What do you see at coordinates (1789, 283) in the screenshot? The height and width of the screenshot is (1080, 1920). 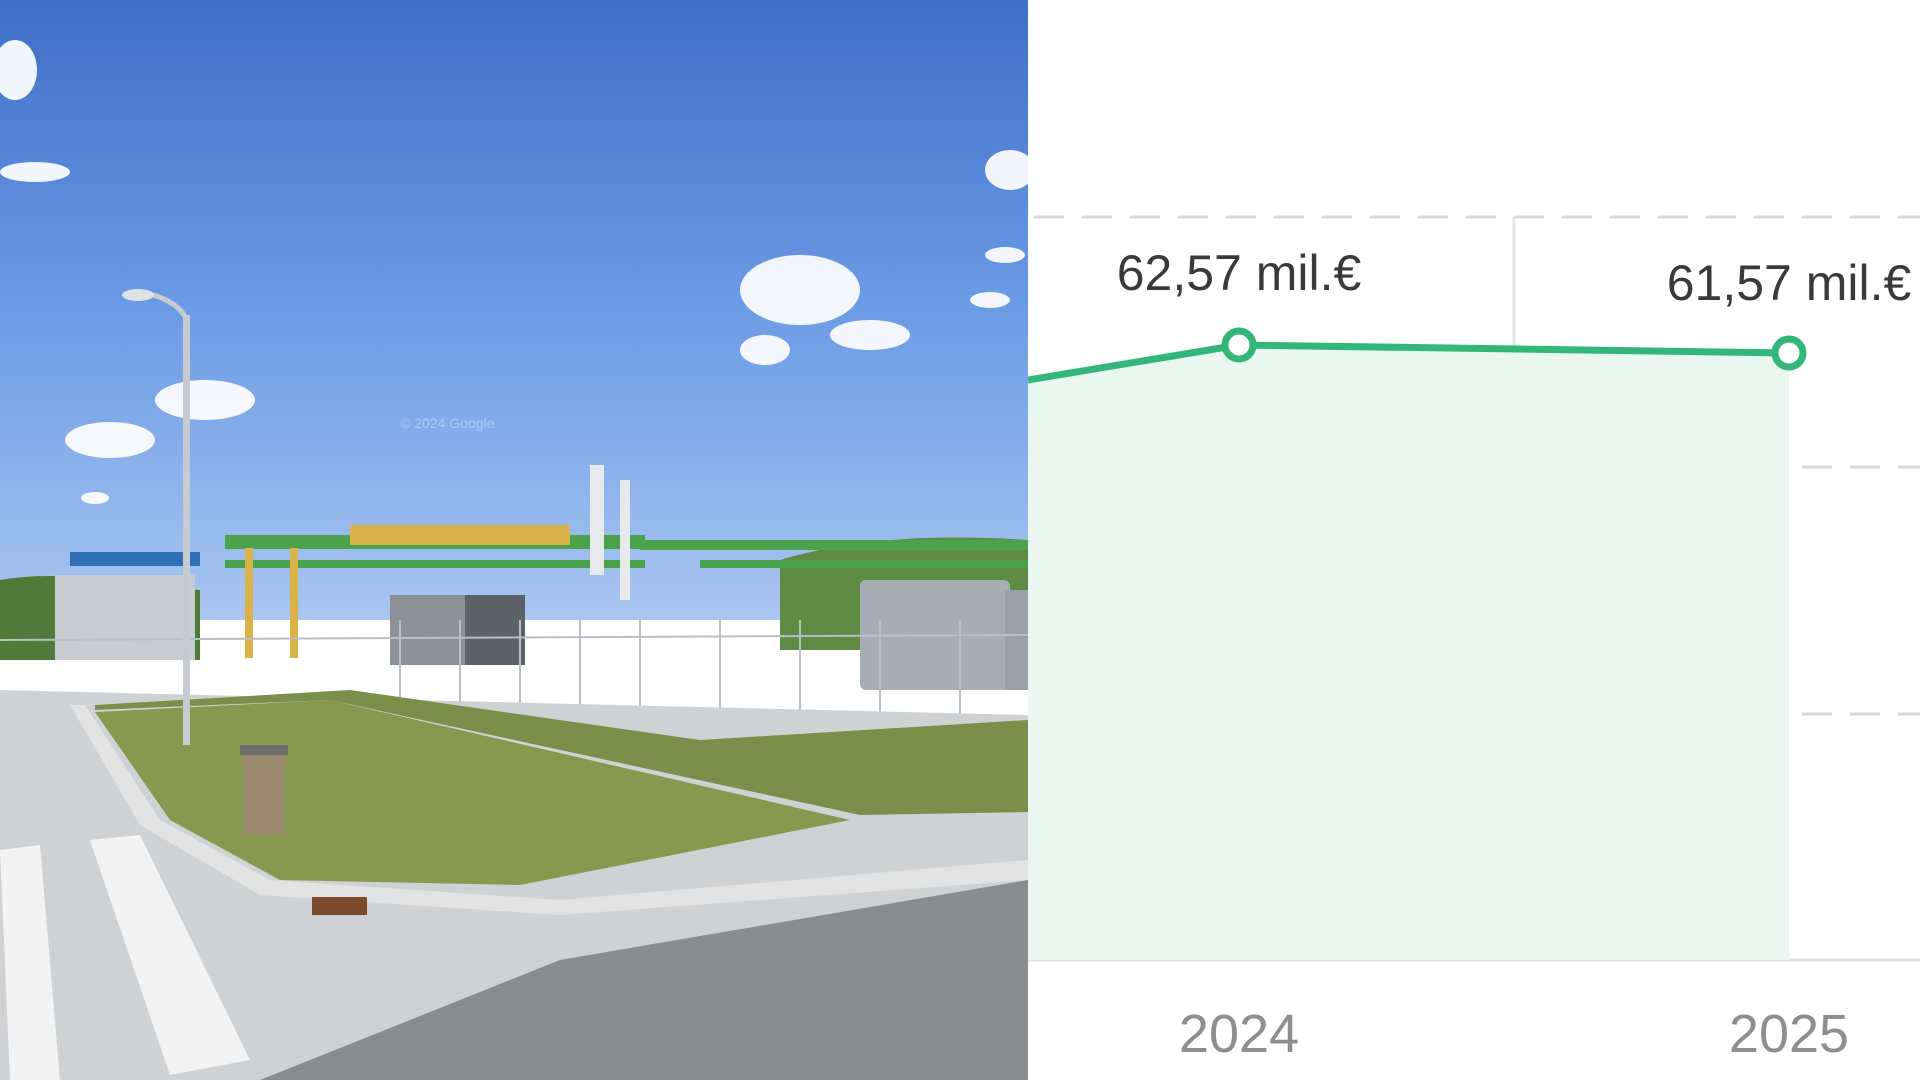 I see `value-label-2025: 61,57 mil.€` at bounding box center [1789, 283].